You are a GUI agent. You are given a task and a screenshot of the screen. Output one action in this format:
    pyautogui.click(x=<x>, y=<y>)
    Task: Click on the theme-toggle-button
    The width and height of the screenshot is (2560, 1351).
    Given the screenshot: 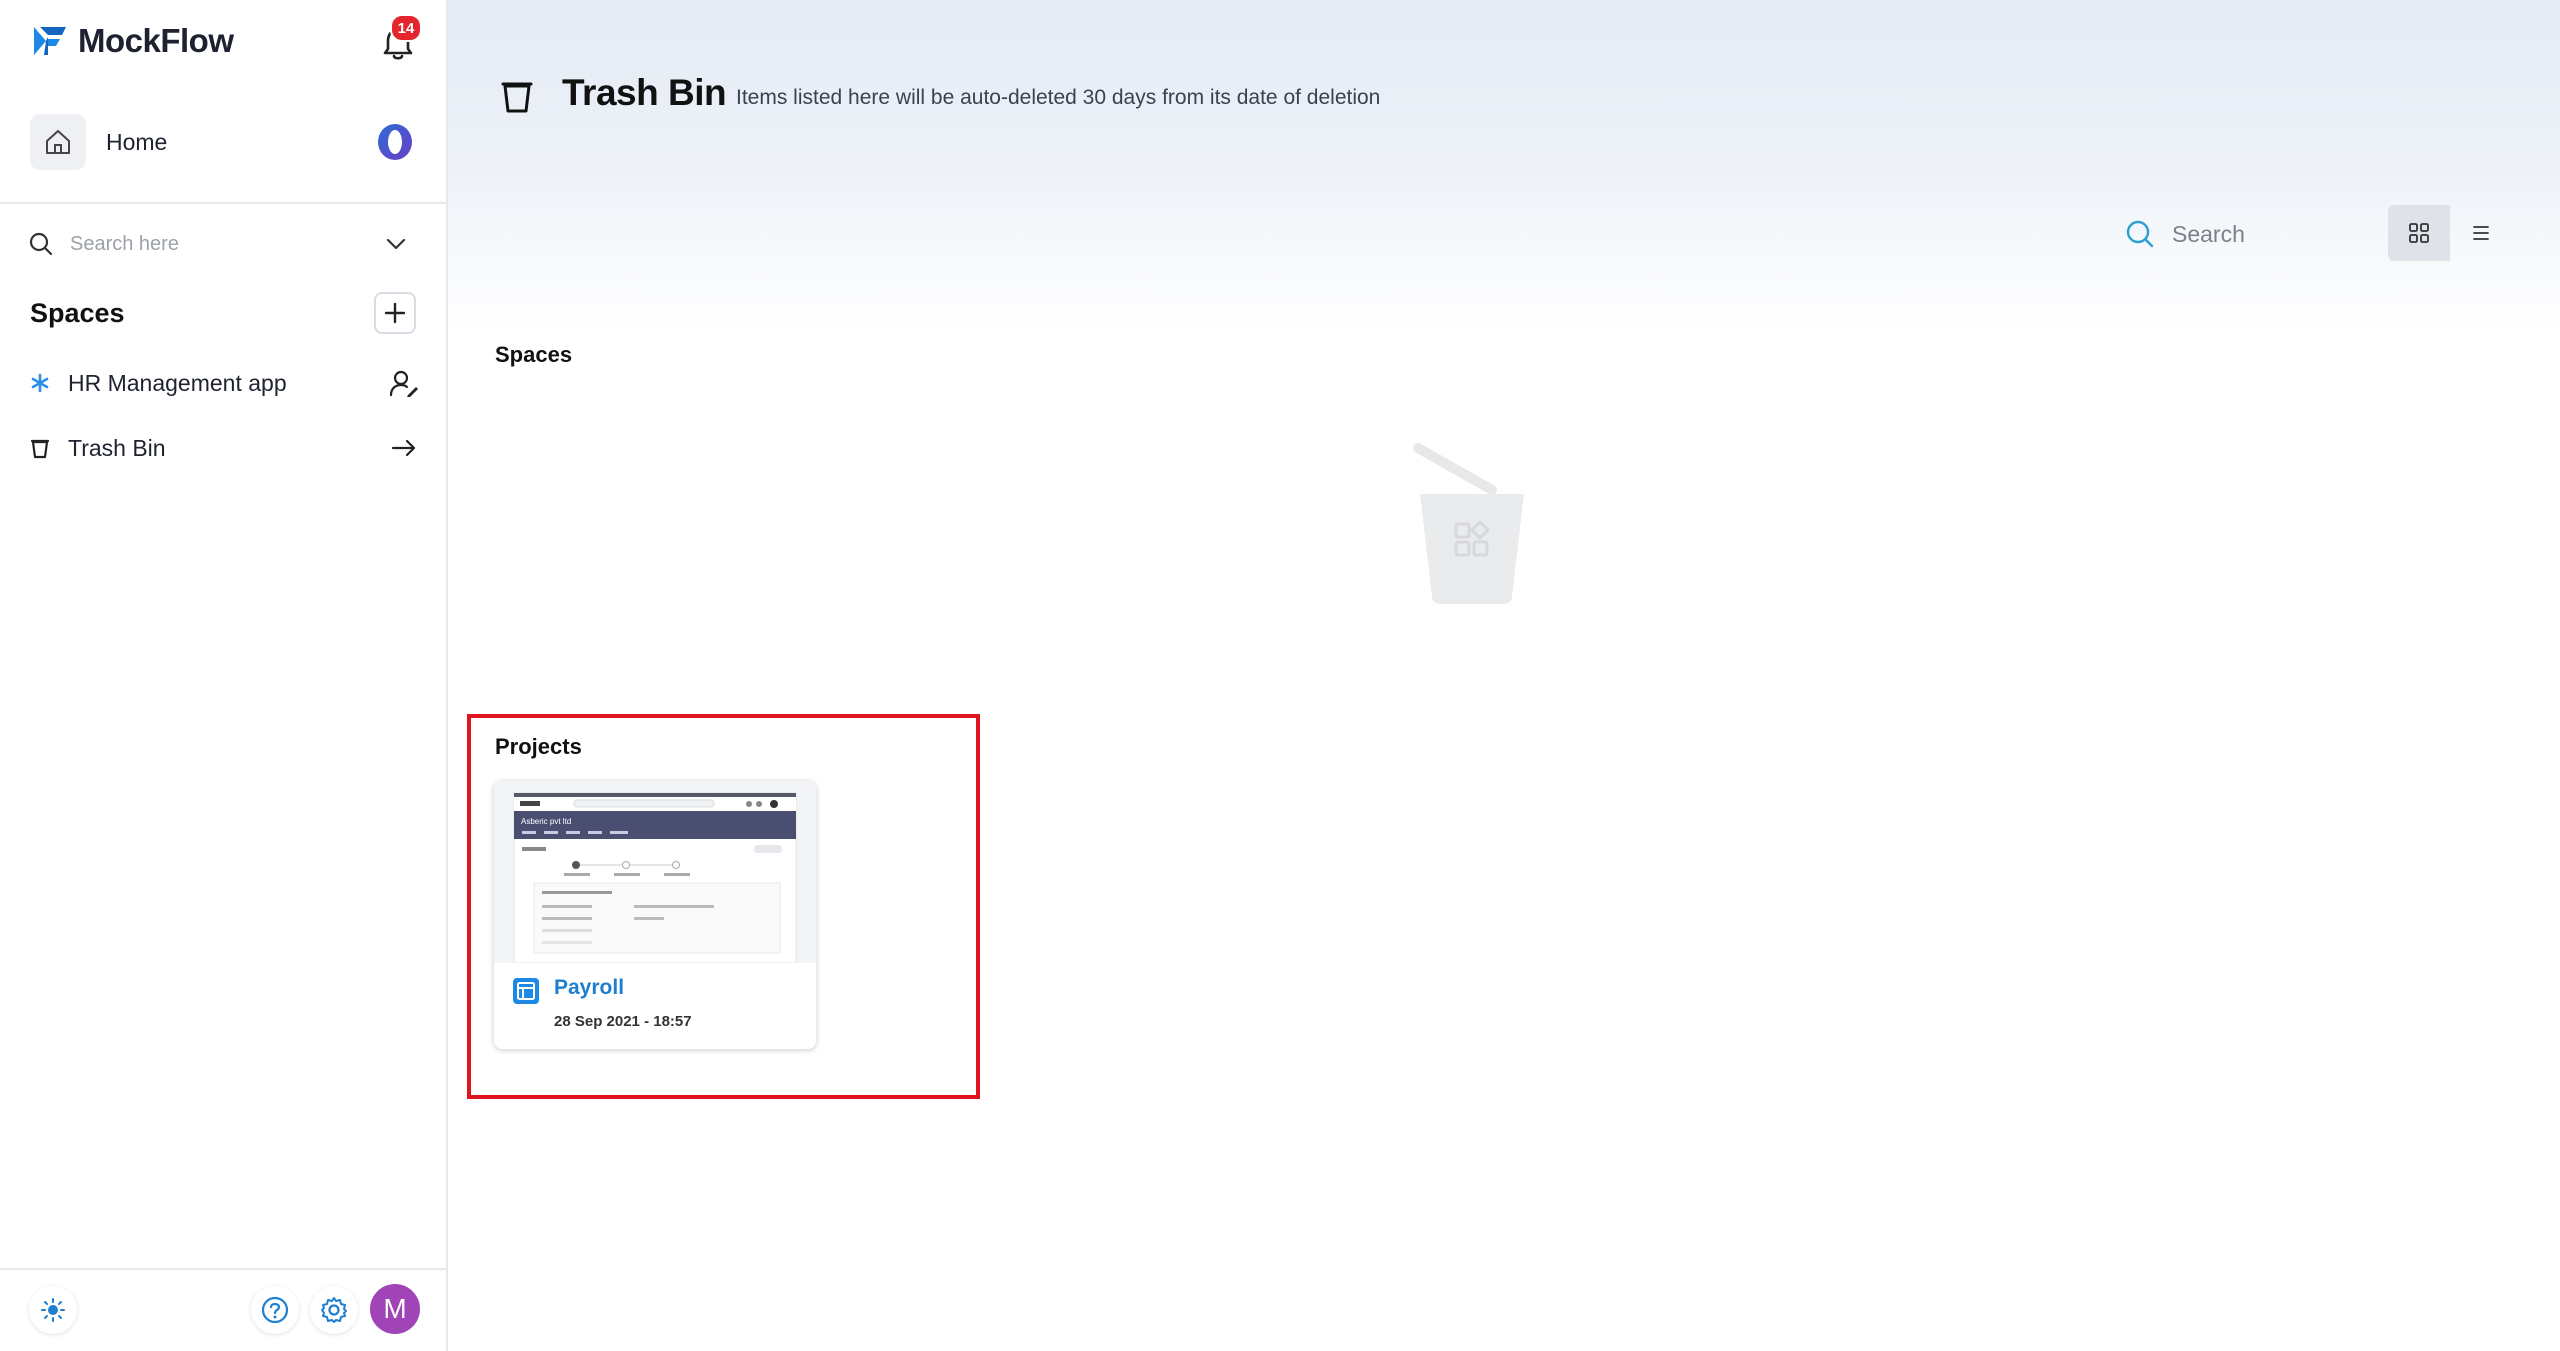 What is the action you would take?
    pyautogui.click(x=53, y=1310)
    